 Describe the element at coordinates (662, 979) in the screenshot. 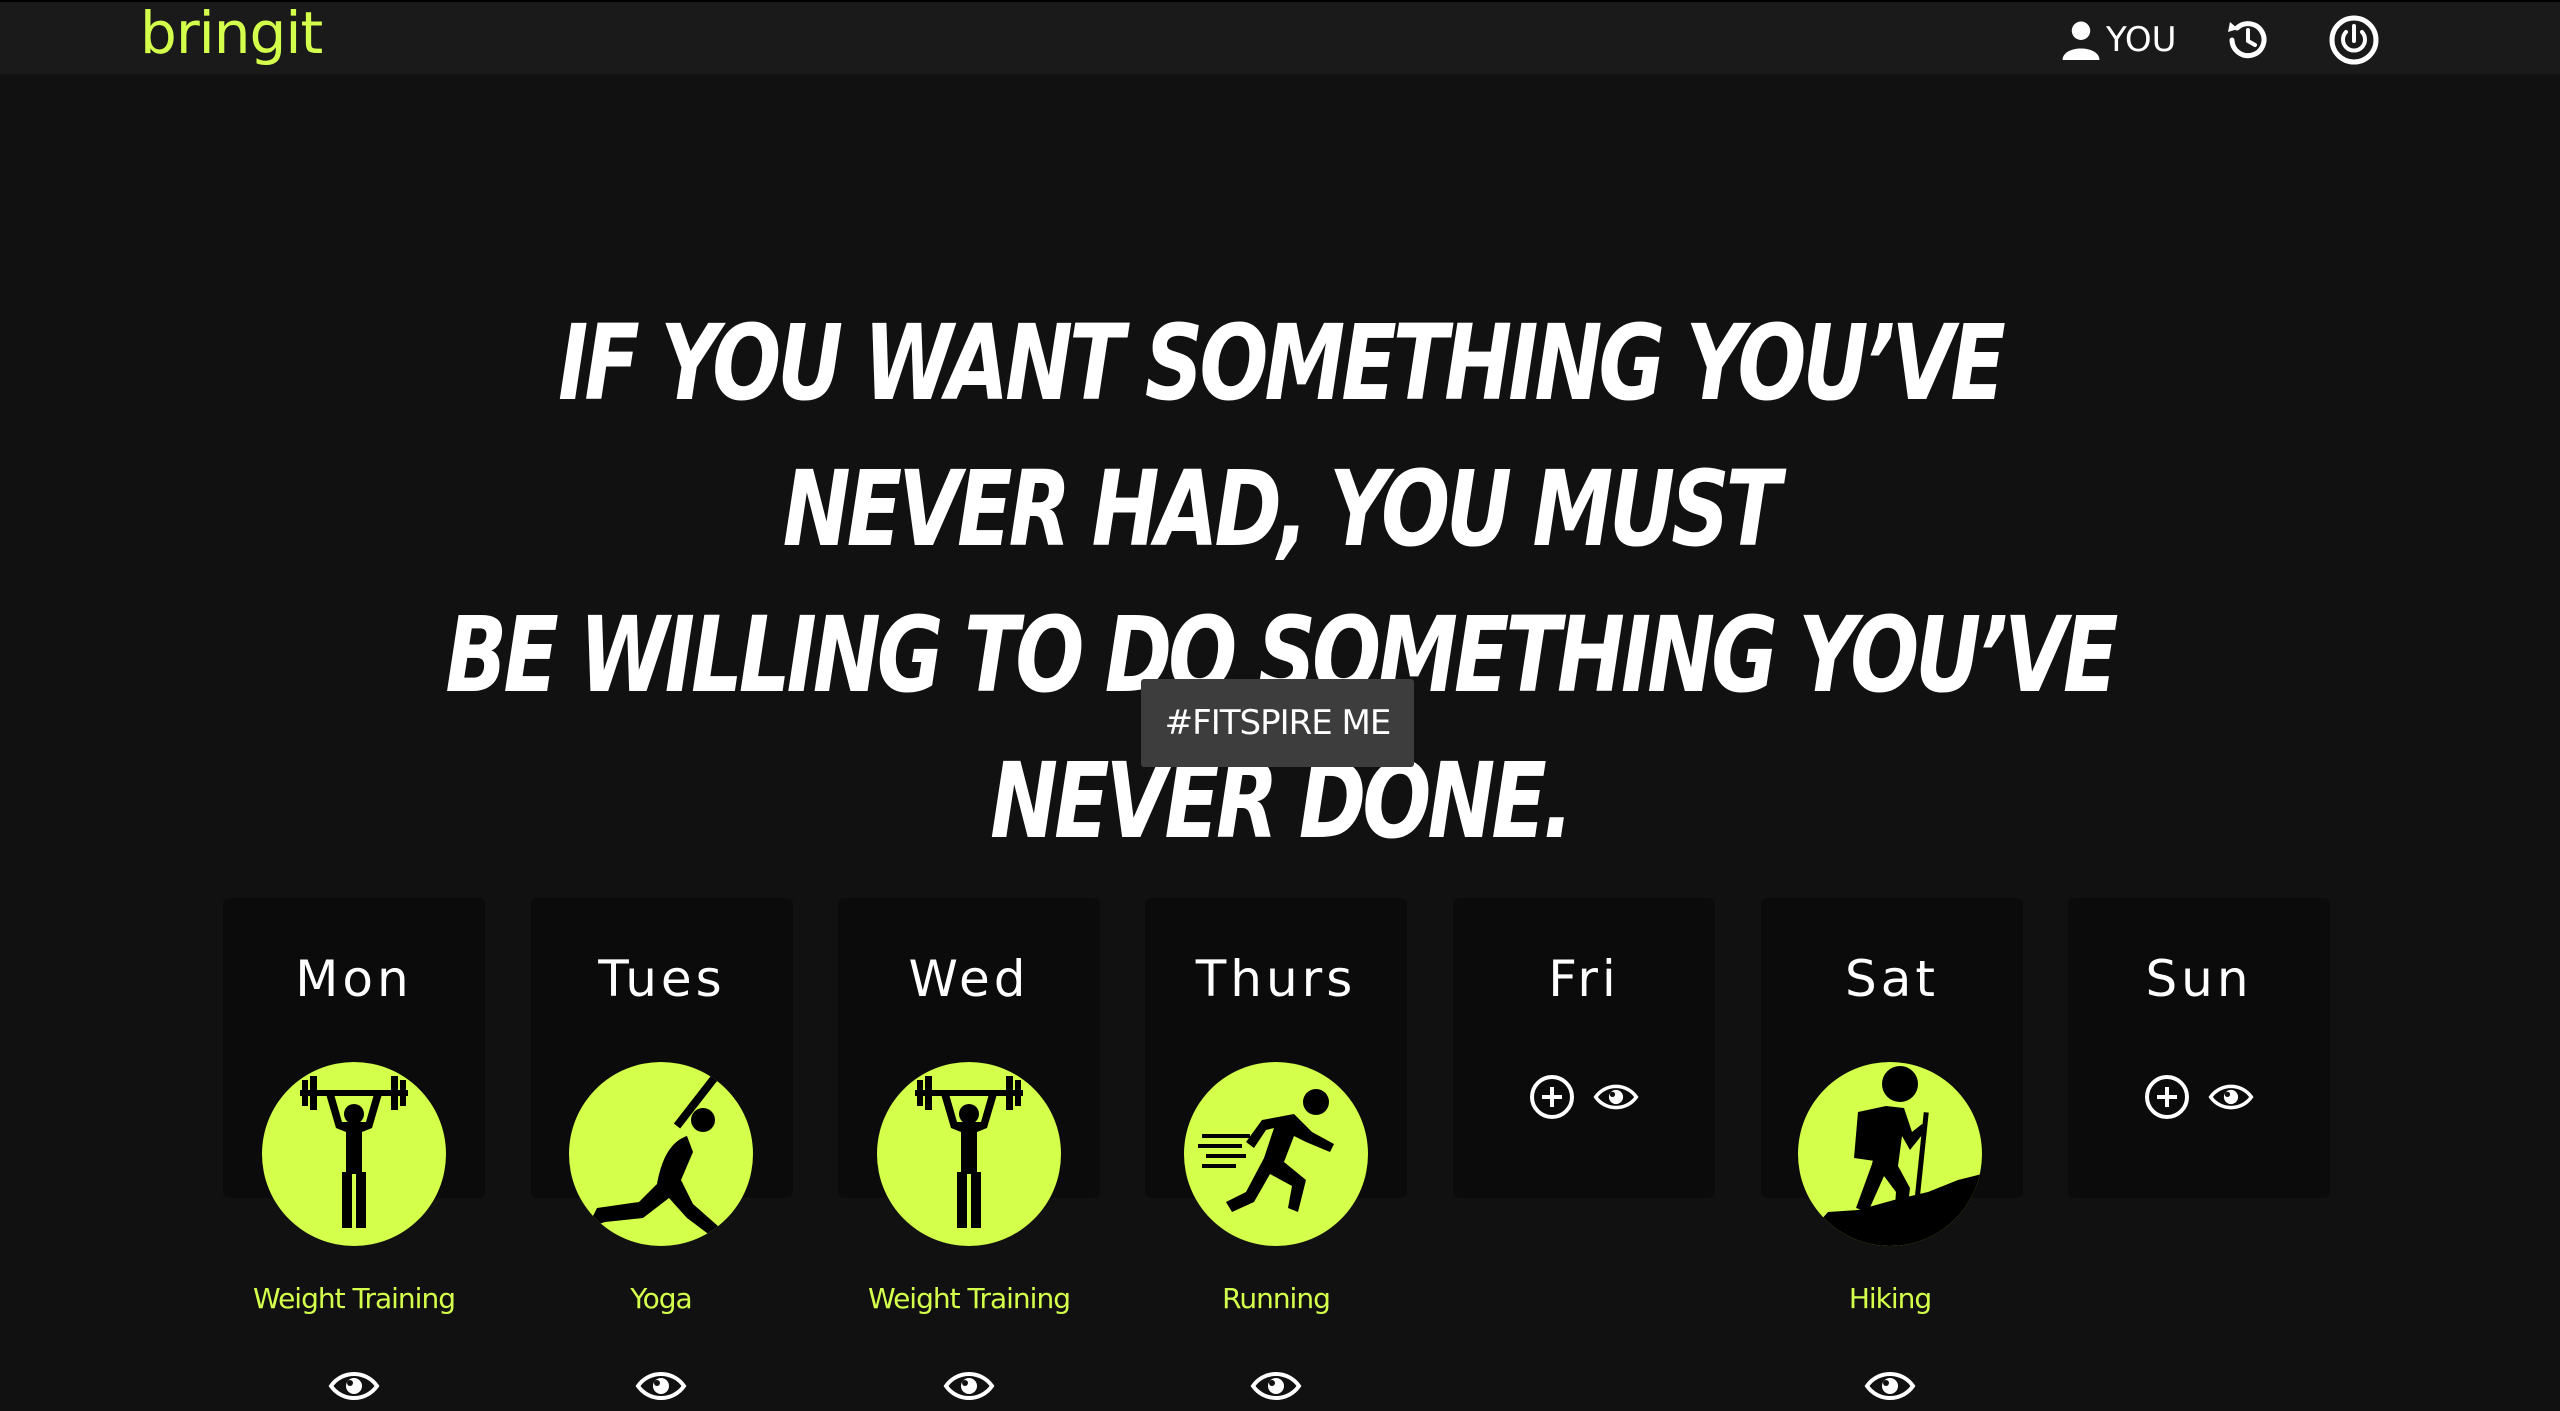

I see `day-name: Tues` at that location.